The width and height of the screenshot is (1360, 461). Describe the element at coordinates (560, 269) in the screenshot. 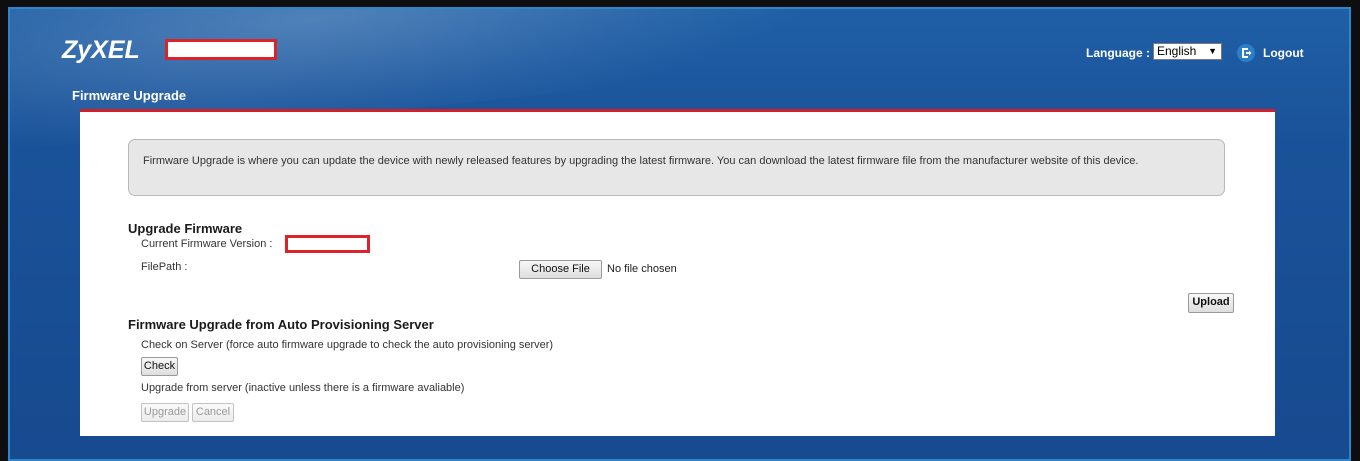

I see `choose-file-button: Choose File` at that location.